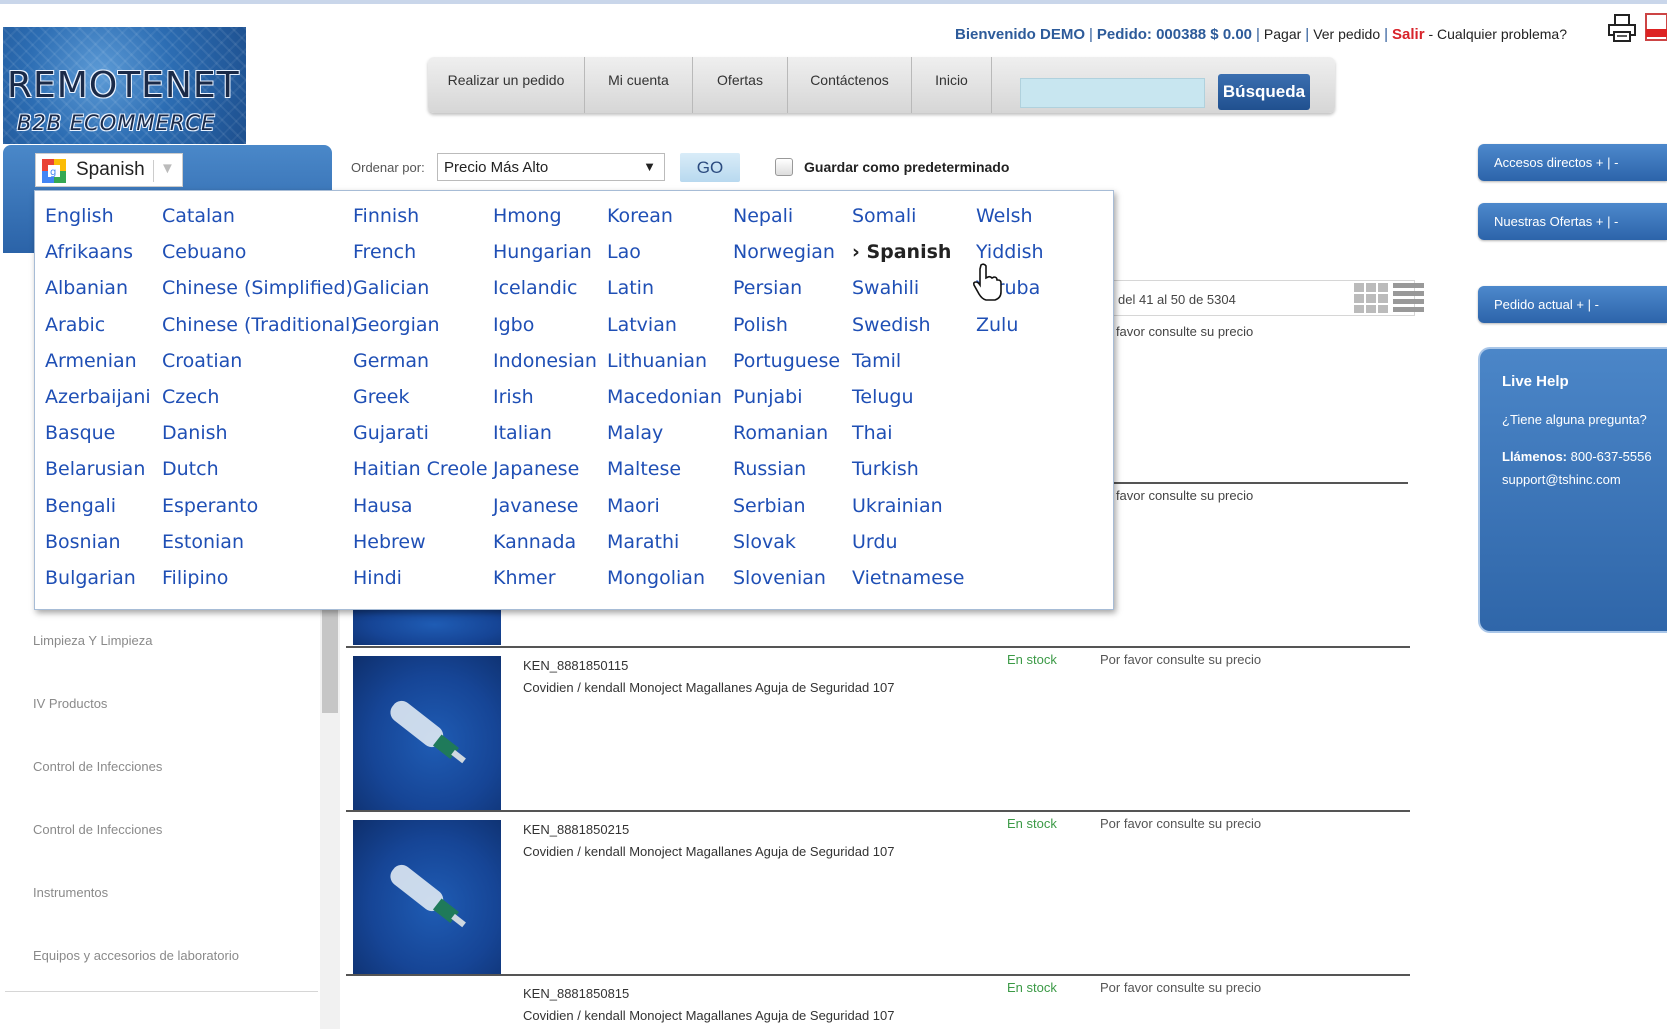  What do you see at coordinates (204, 252) in the screenshot?
I see `language-option: Cebuano` at bounding box center [204, 252].